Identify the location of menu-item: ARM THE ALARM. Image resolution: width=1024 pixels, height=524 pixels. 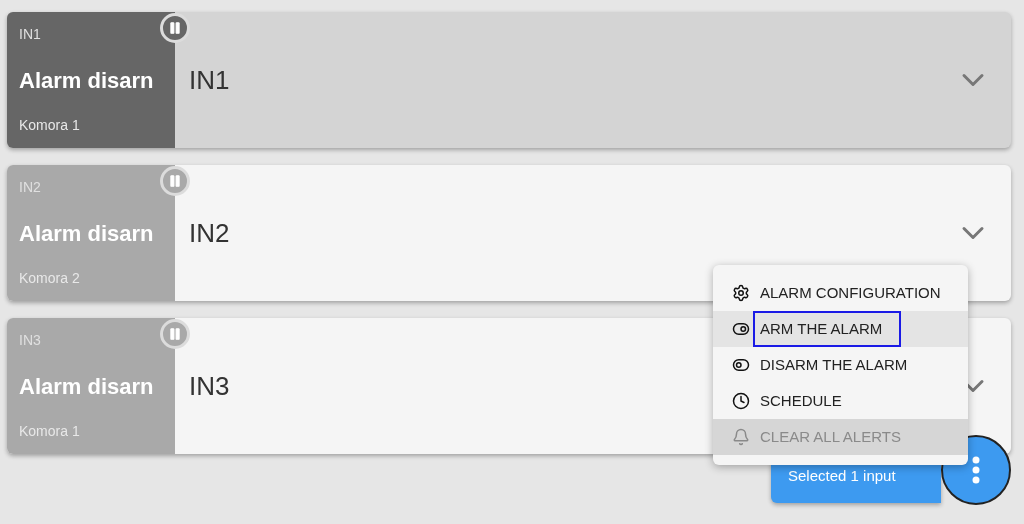
(840, 329).